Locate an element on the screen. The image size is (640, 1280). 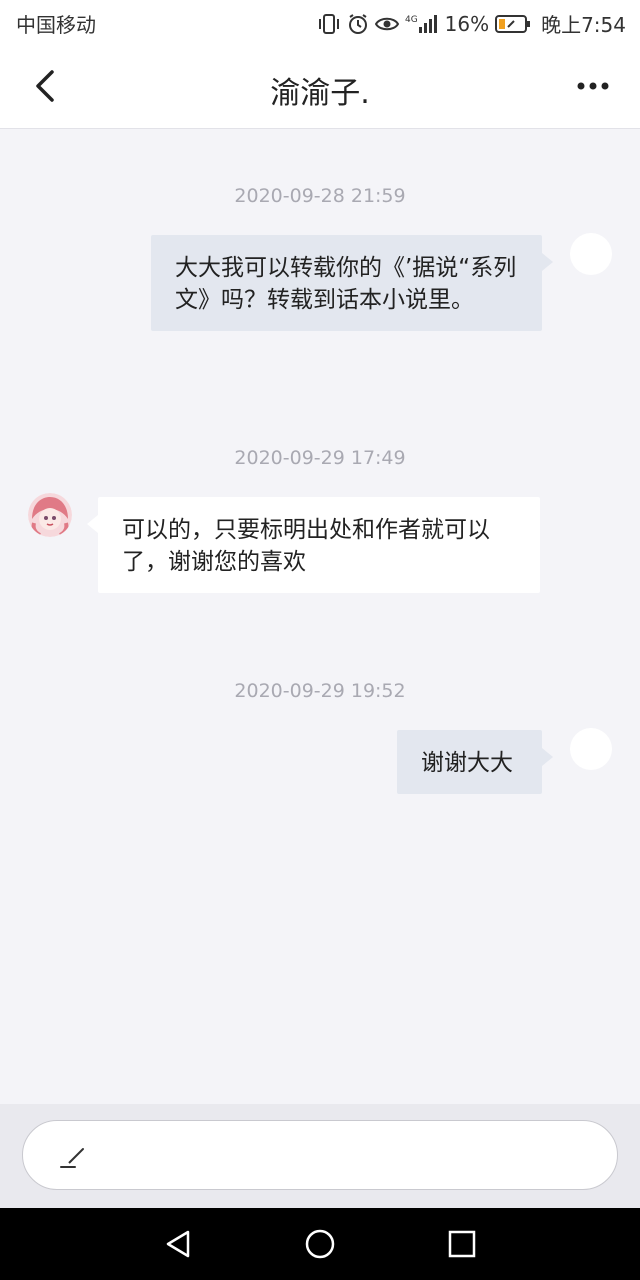
message-input is located at coordinates (320, 1155).